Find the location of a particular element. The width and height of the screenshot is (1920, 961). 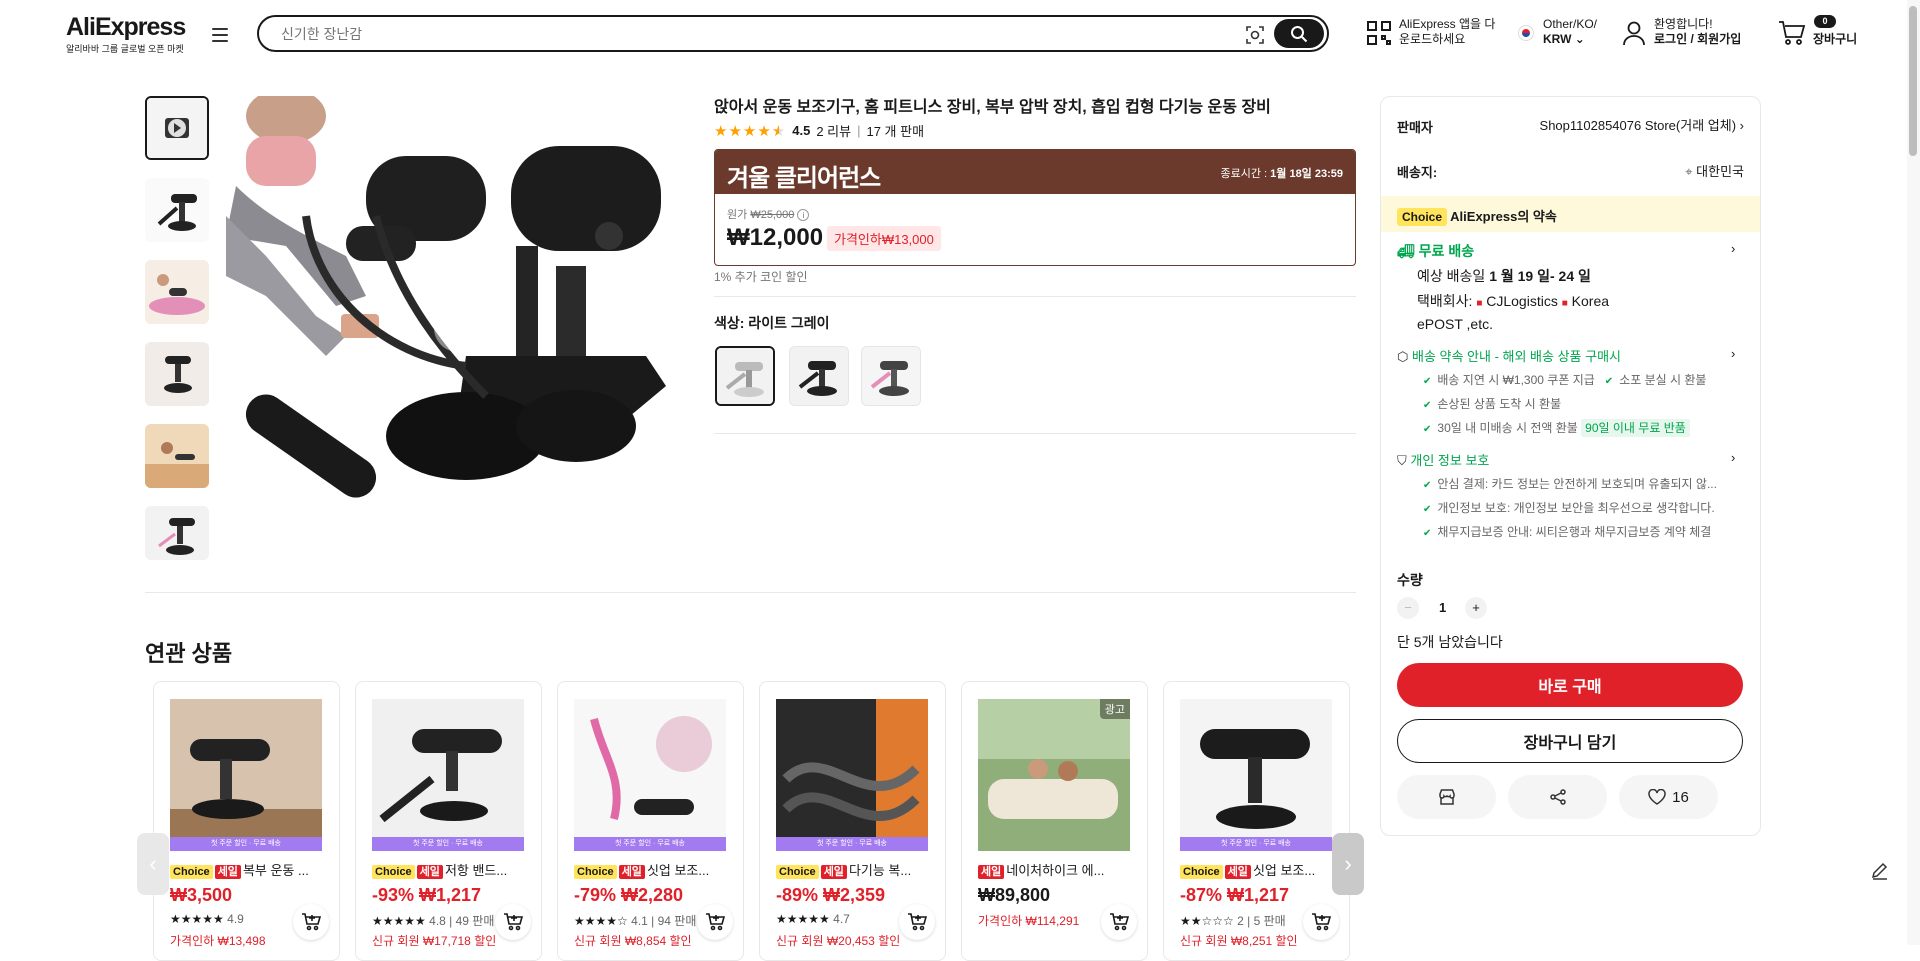

product-promo-note: 신규 회원 ₩20,453 할인 is located at coordinates (838, 941).